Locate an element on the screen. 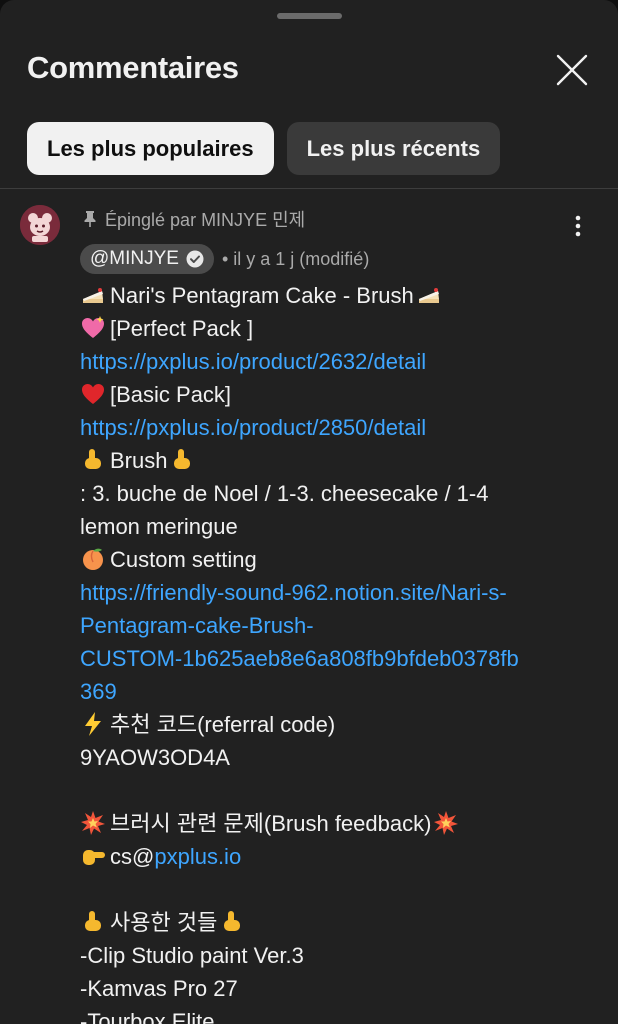 The image size is (618, 1024). comment-line: 9YAOW3OD4A is located at coordinates (155, 757).